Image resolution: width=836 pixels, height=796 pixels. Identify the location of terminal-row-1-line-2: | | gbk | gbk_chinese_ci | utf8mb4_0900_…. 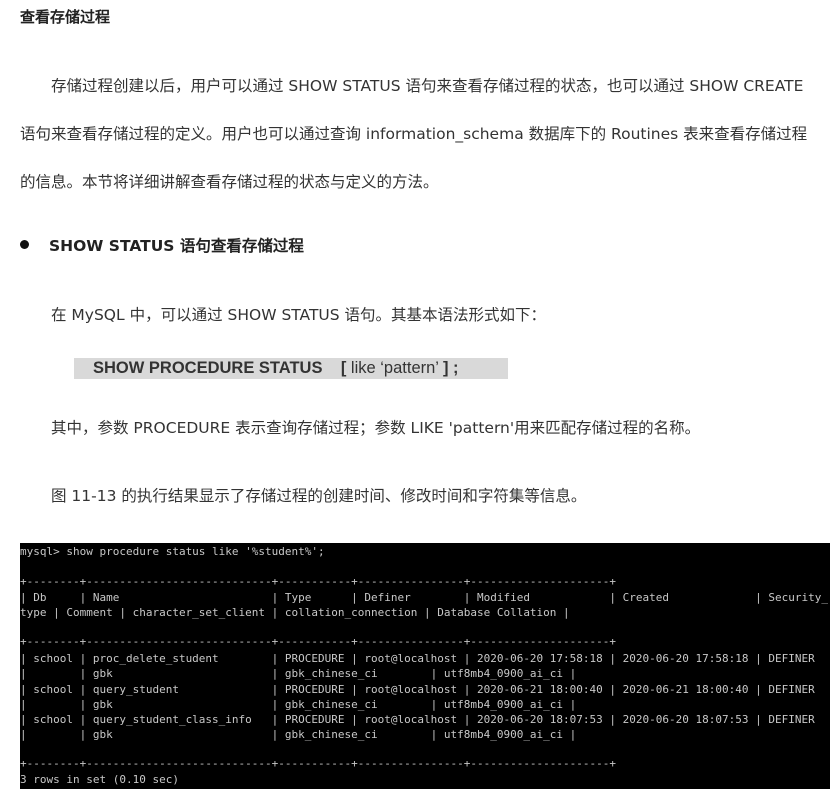
(298, 673).